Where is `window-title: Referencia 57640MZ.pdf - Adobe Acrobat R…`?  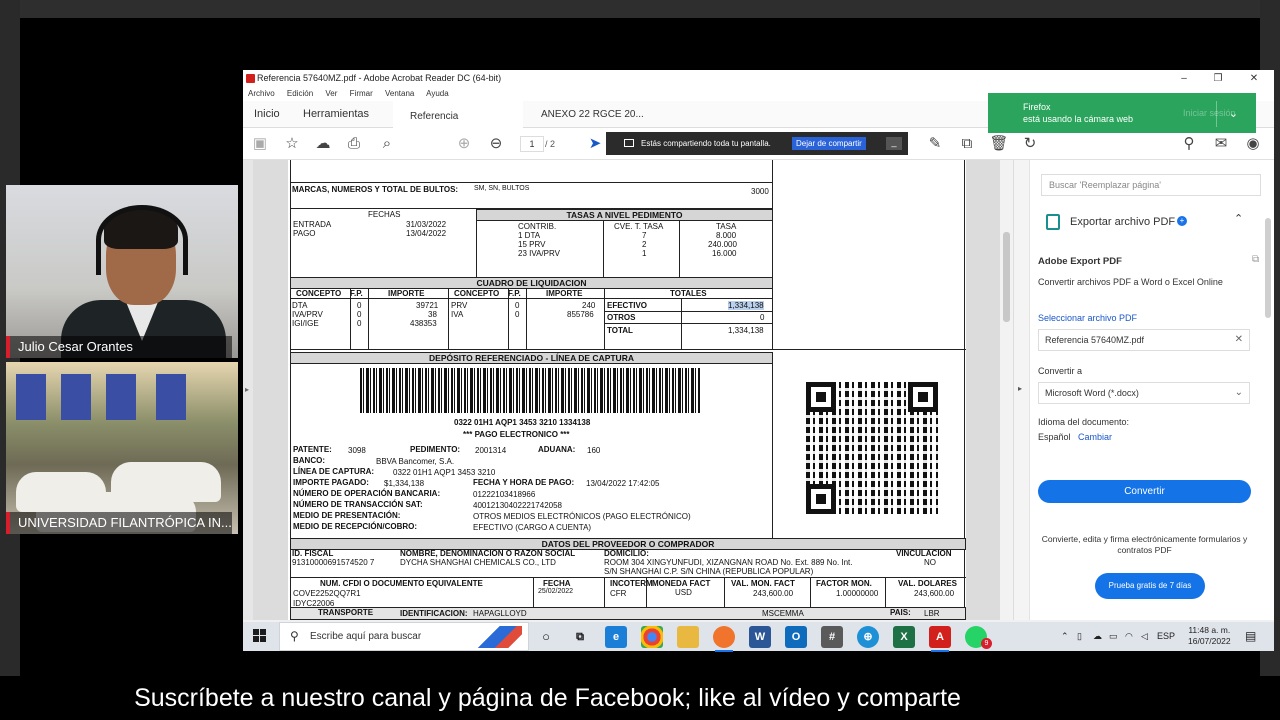
window-title: Referencia 57640MZ.pdf - Adobe Acrobat R… is located at coordinates (379, 78).